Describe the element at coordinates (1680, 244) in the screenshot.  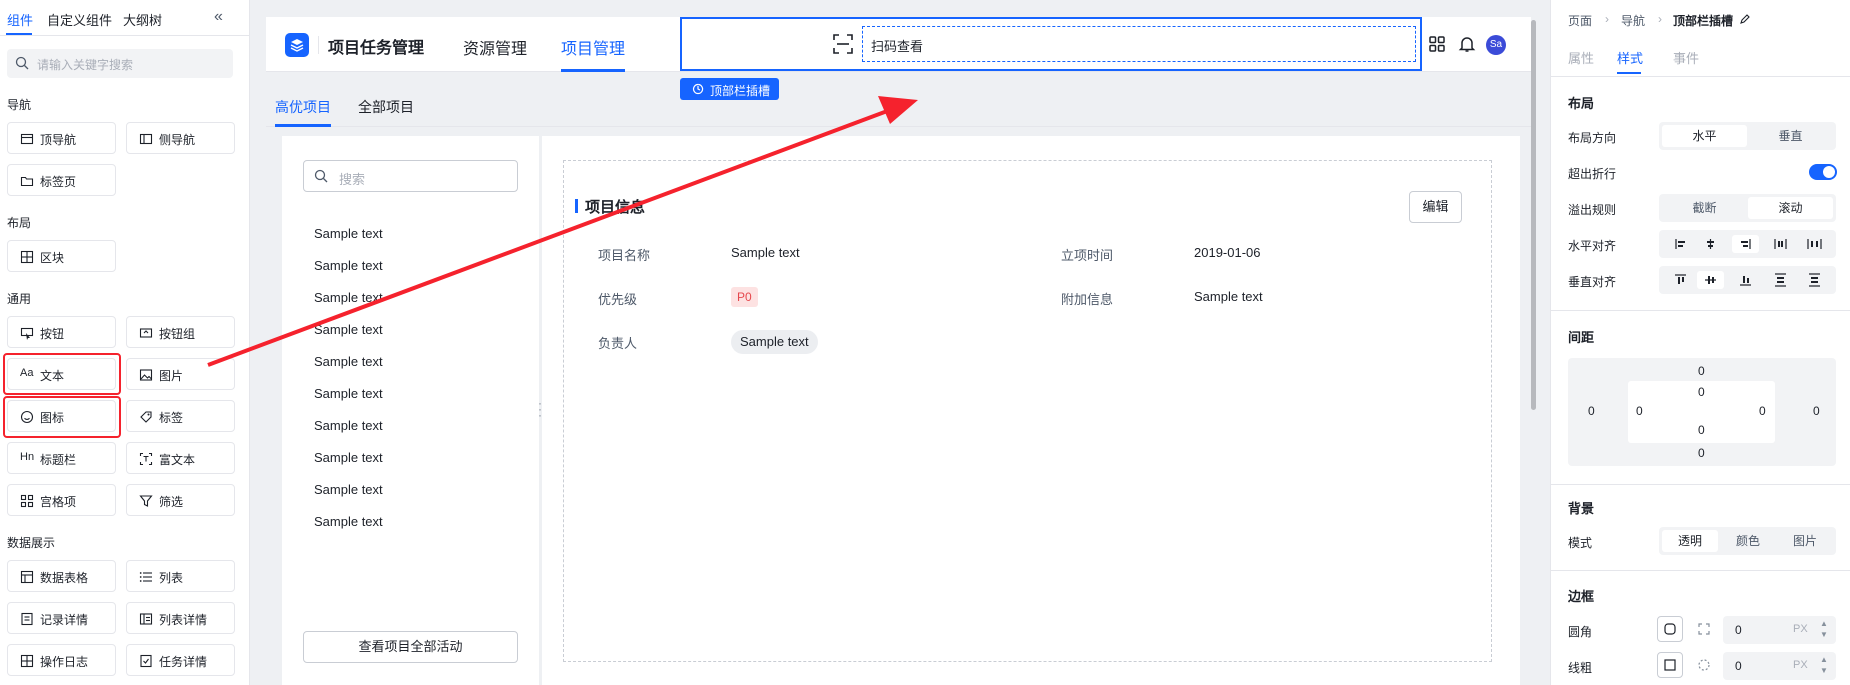
I see `align-left-icon` at that location.